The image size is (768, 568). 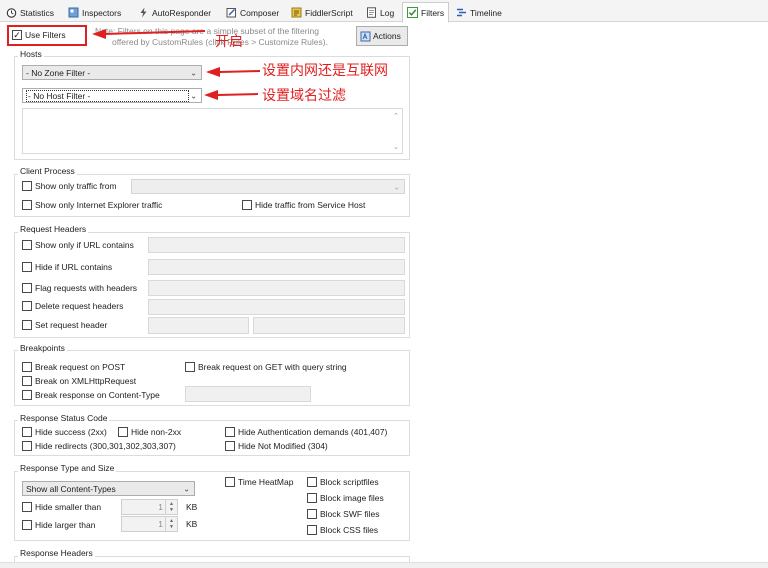 What do you see at coordinates (86, 381) in the screenshot?
I see `break-xhr-label: Break on XMLHttpRequest` at bounding box center [86, 381].